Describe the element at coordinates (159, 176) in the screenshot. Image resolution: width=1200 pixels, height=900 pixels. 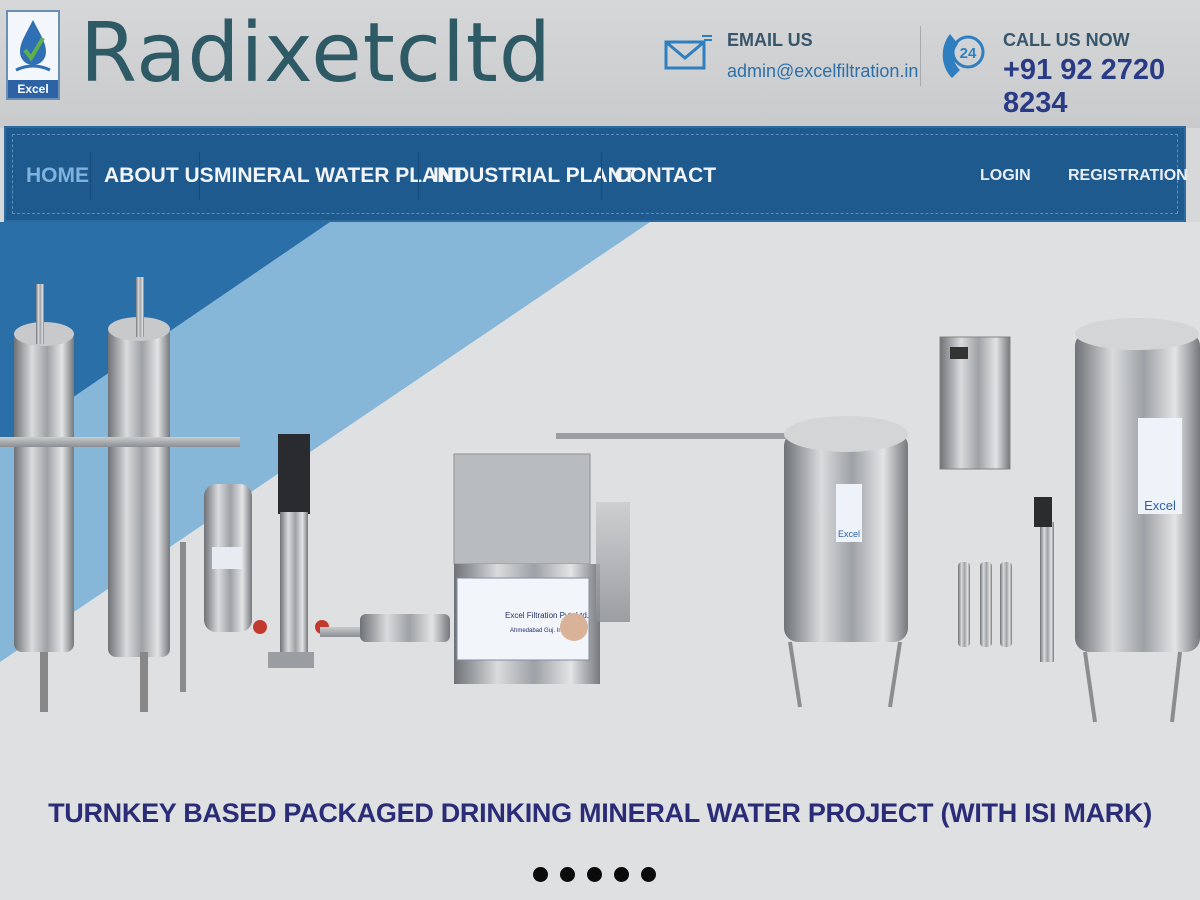
I see `nav-about-us: ABOUT US` at that location.